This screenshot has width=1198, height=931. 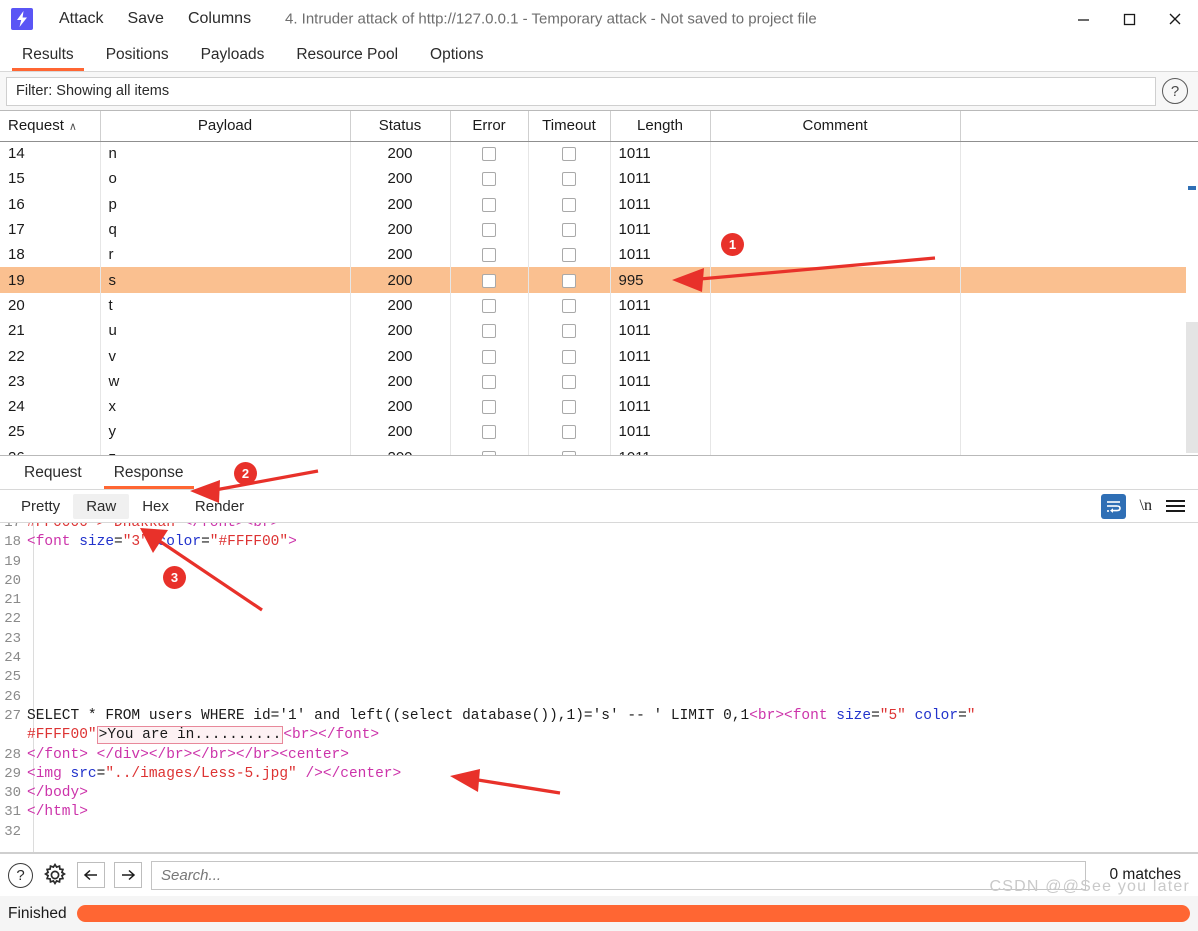 I want to click on cell-payload: r, so click(x=225, y=255).